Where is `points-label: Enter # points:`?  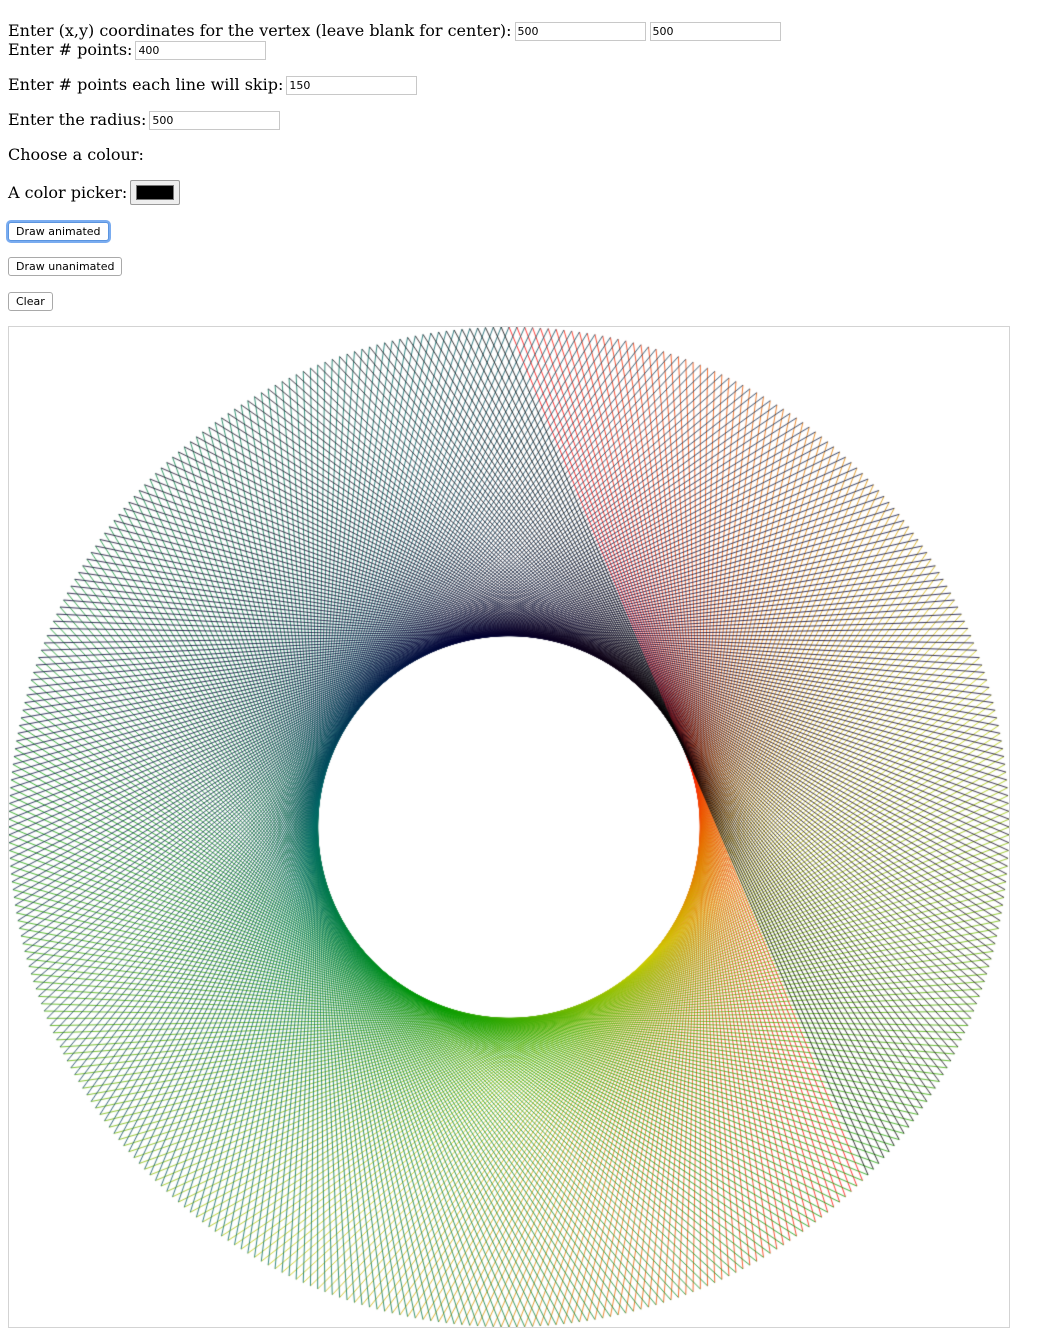
points-label: Enter # points: is located at coordinates (70, 49).